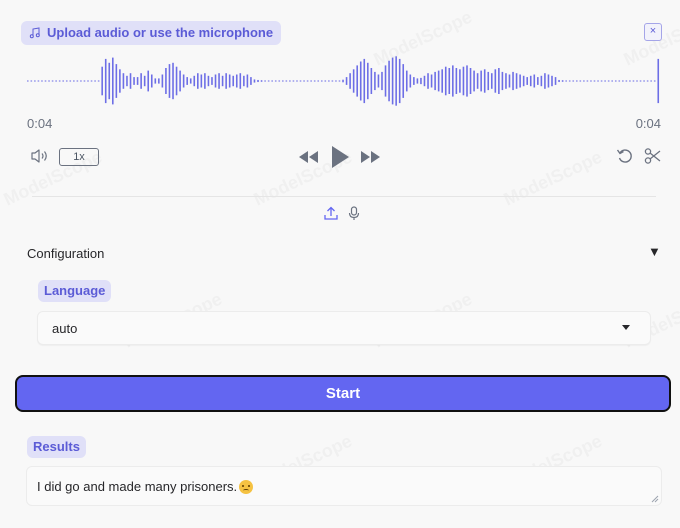 This screenshot has width=680, height=528. Describe the element at coordinates (79, 157) in the screenshot. I see `playback-speed-button: 1x` at that location.